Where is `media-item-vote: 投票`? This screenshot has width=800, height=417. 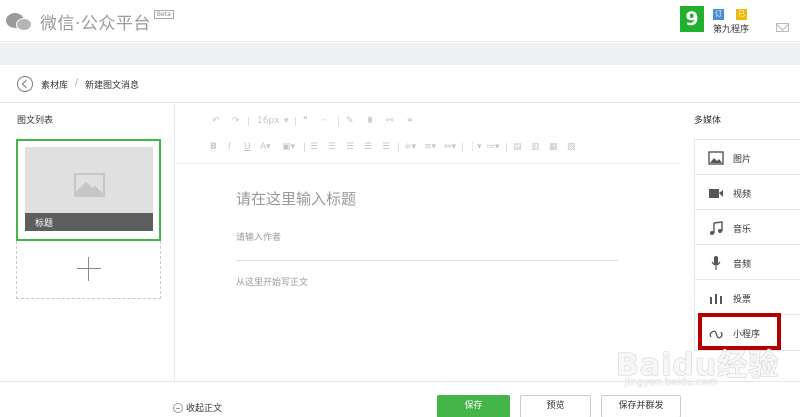
media-item-vote: 投票 is located at coordinates (747, 297).